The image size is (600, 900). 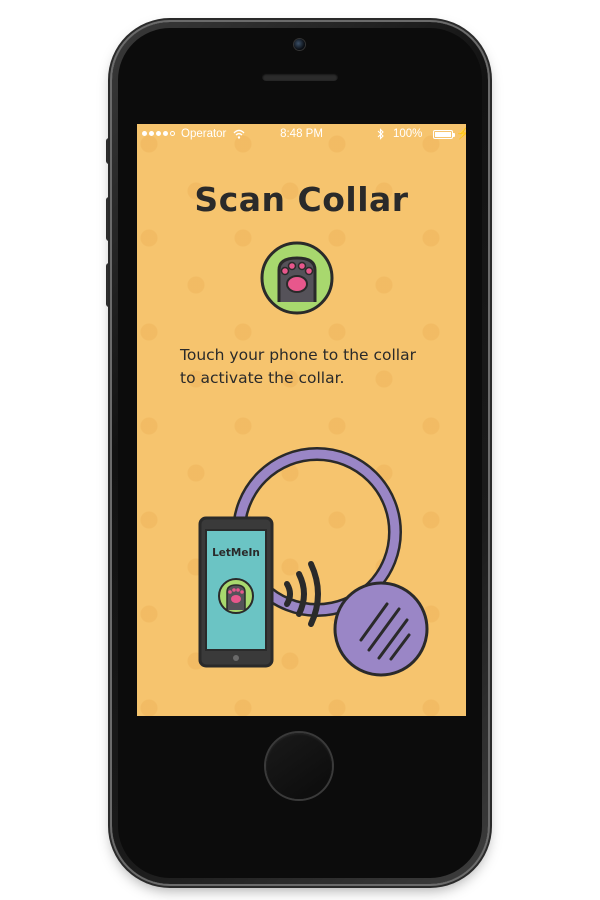 I want to click on scan-illustration: LetMeIn, so click(x=313, y=562).